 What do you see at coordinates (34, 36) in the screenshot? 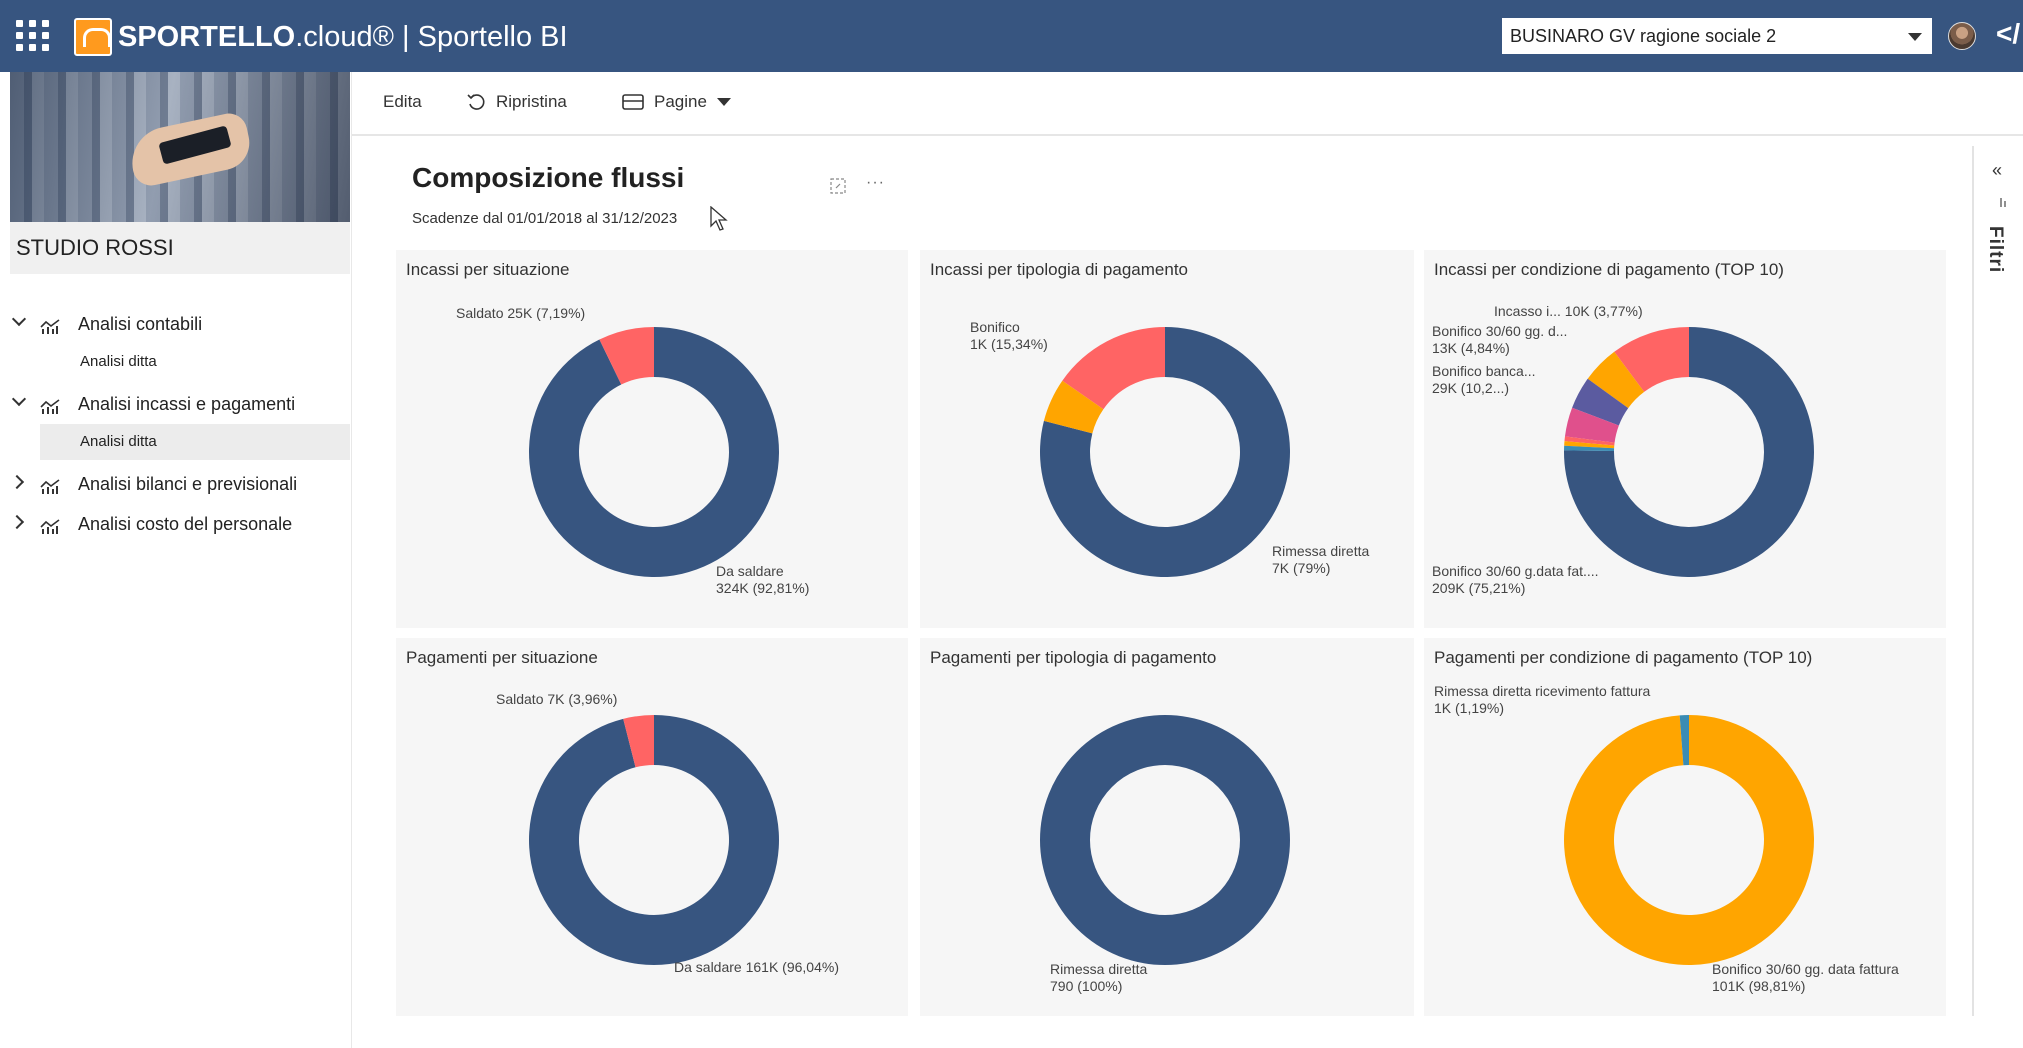
I see `app-launcher-icon` at bounding box center [34, 36].